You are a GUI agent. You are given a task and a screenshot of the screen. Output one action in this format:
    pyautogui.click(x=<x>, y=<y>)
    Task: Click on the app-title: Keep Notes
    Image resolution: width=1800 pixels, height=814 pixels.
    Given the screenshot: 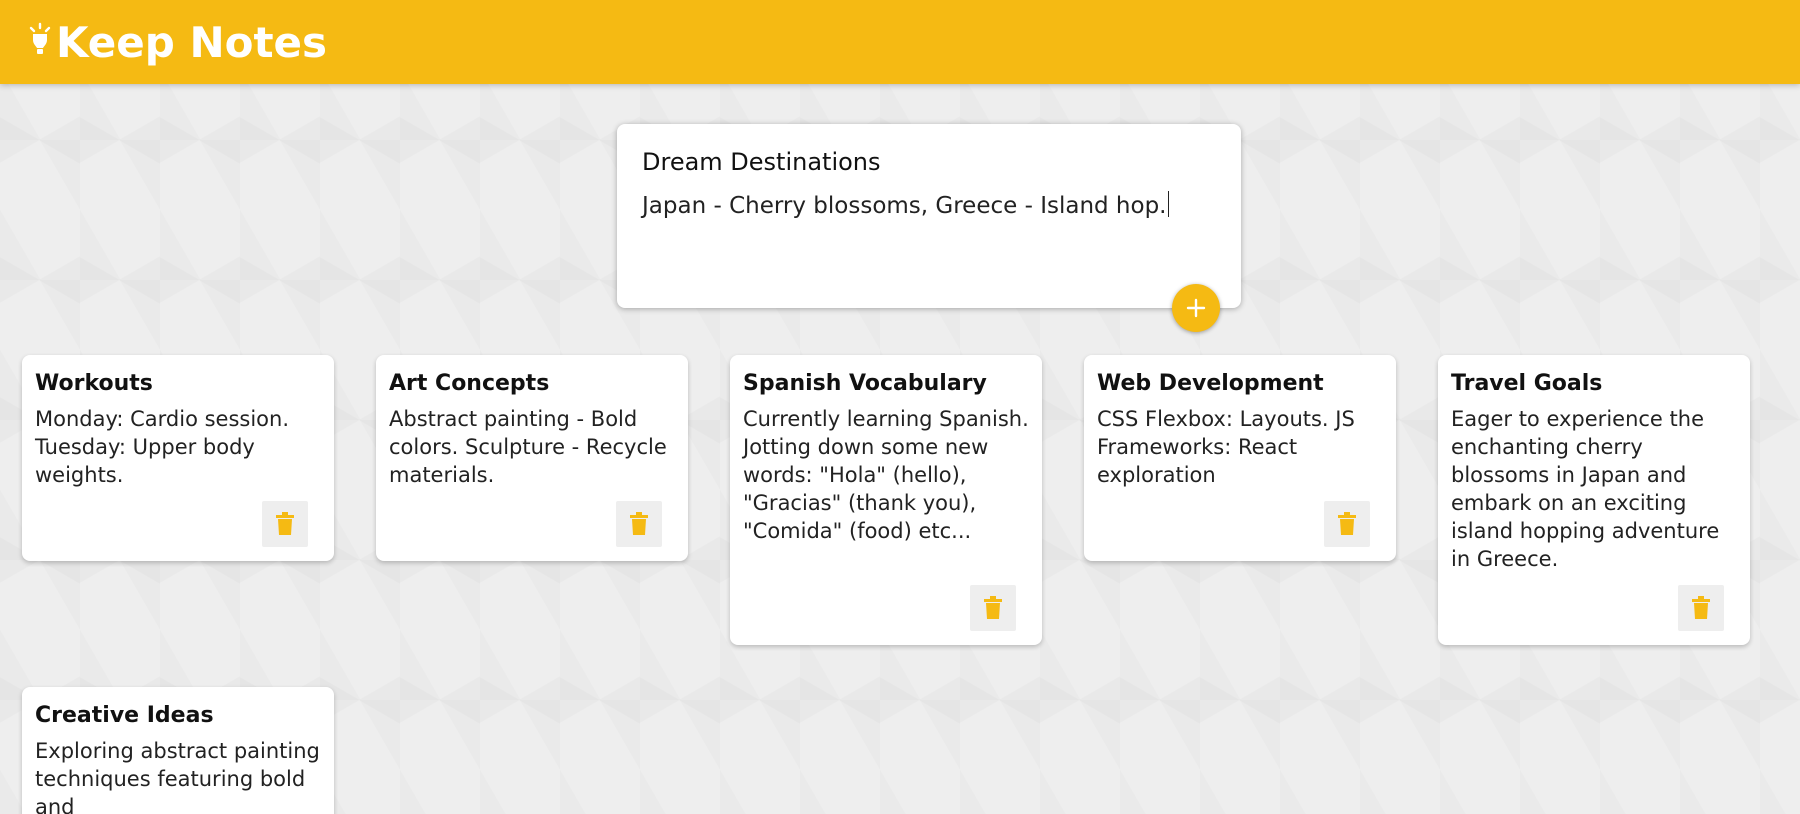 What is the action you would take?
    pyautogui.click(x=176, y=42)
    